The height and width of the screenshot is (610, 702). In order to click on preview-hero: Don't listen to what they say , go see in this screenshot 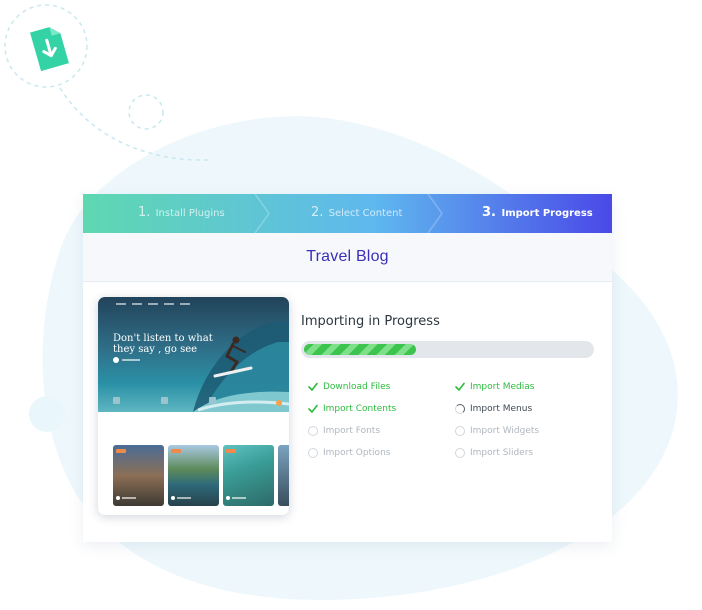, I will do `click(193, 354)`.